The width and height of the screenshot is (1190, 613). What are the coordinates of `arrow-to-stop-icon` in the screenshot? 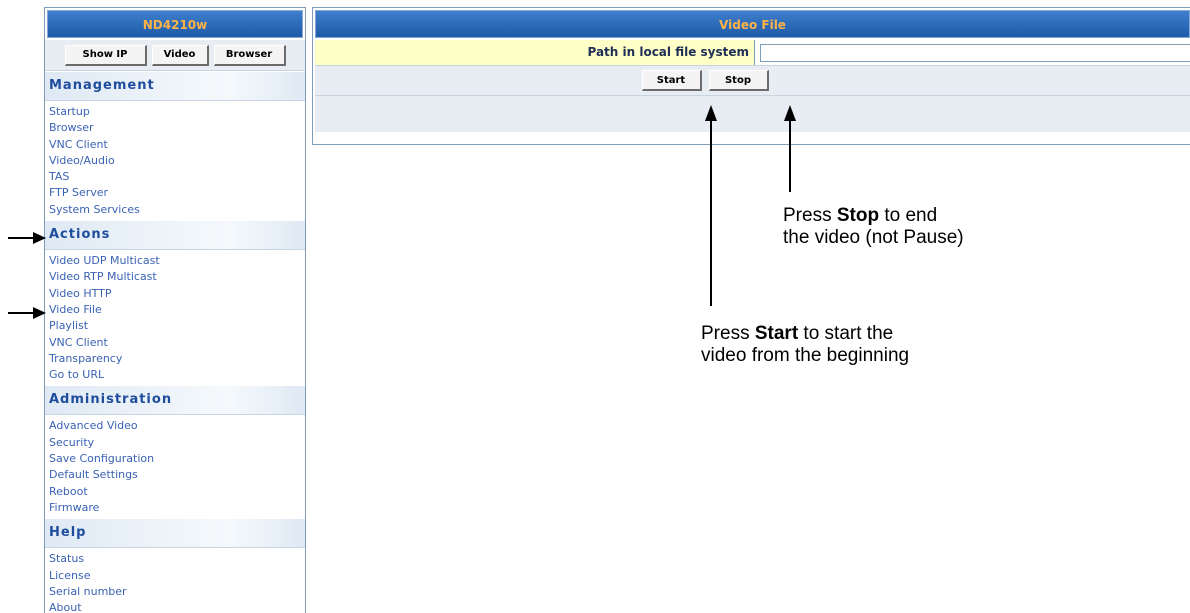 It's located at (790, 148).